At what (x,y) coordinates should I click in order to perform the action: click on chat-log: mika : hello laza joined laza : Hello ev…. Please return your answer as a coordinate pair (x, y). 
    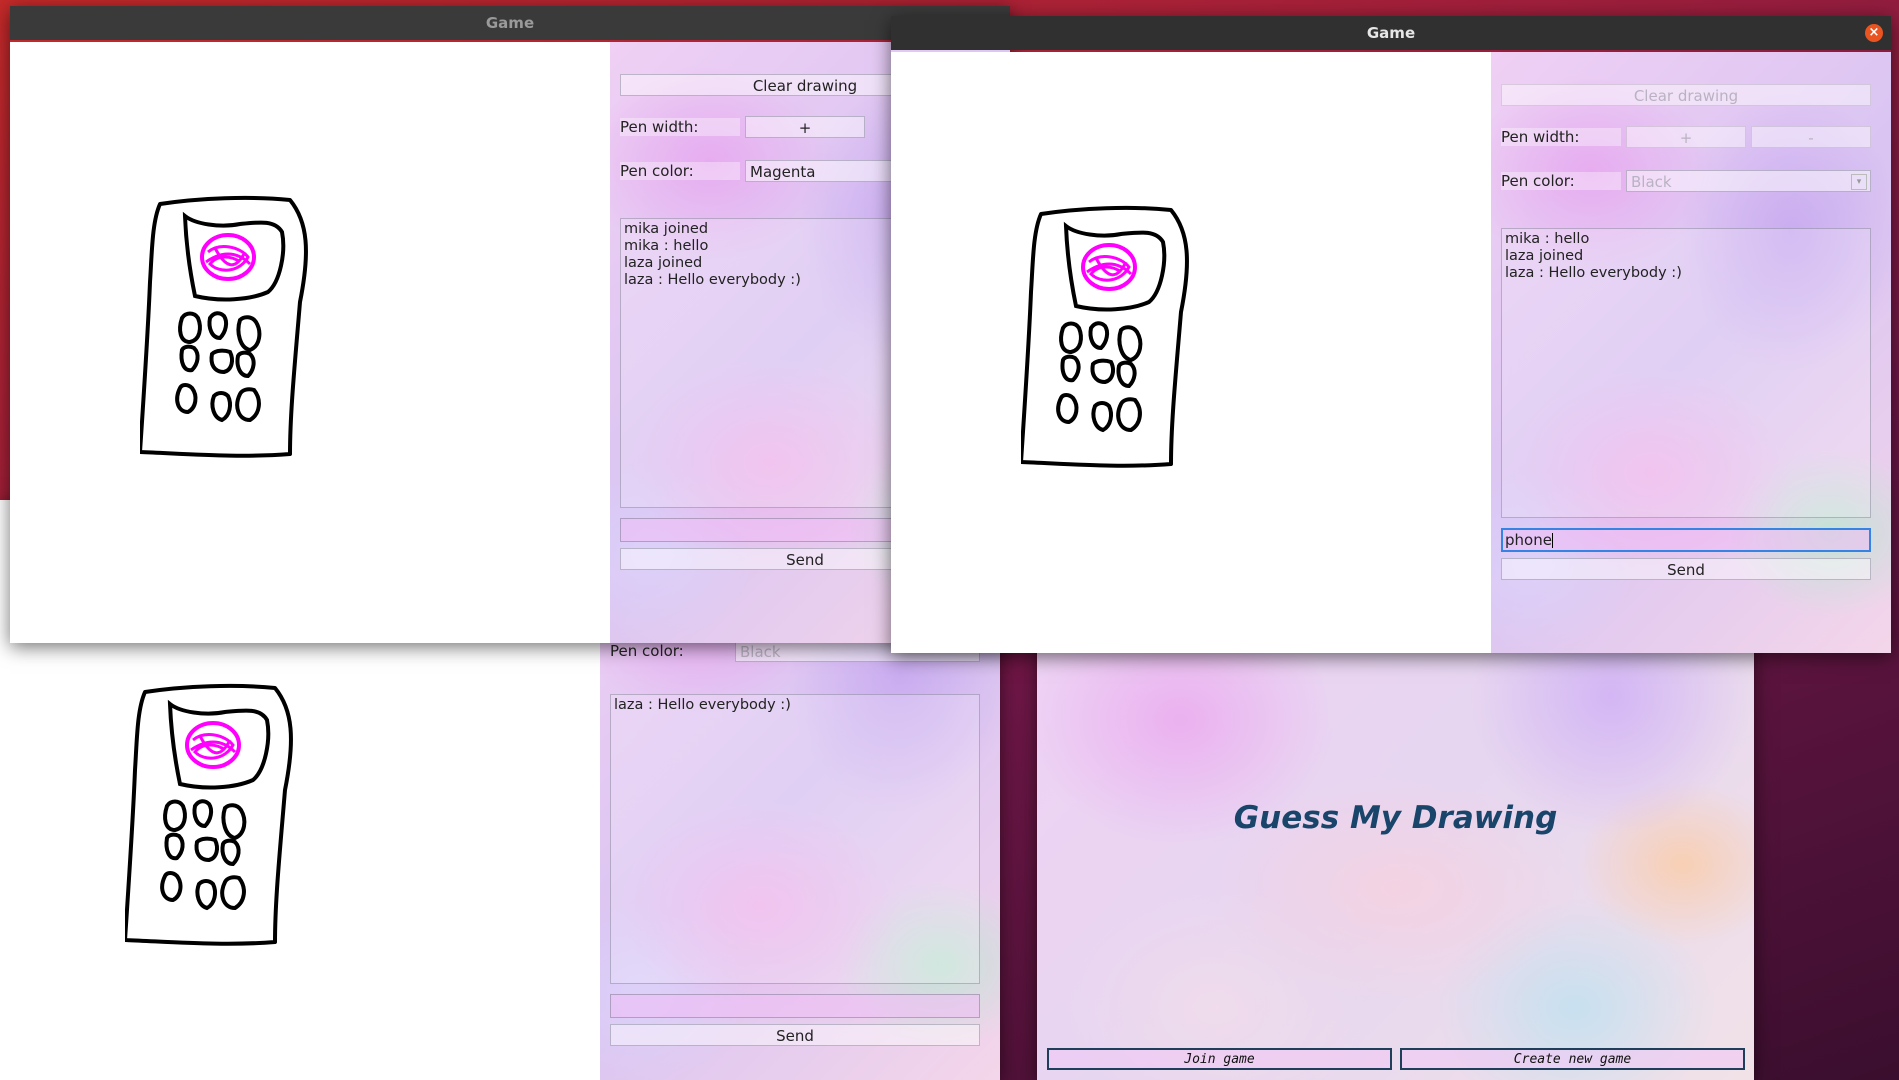
    Looking at the image, I should click on (1686, 373).